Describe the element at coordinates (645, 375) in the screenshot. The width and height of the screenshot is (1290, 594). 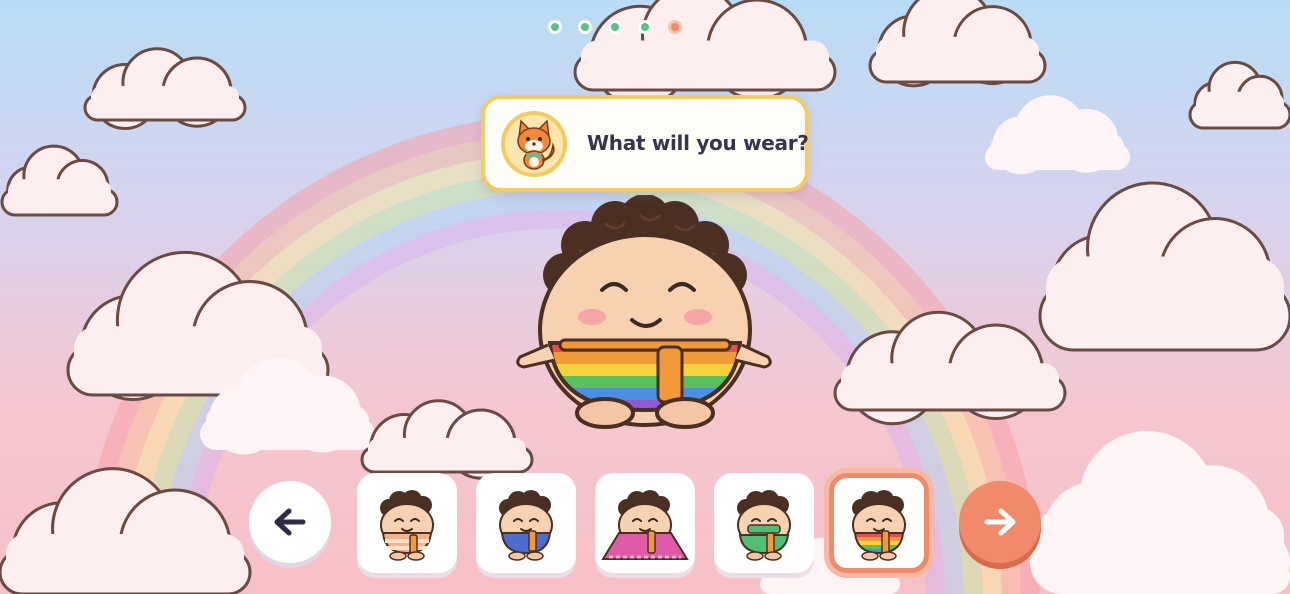
I see `character-outfit` at that location.